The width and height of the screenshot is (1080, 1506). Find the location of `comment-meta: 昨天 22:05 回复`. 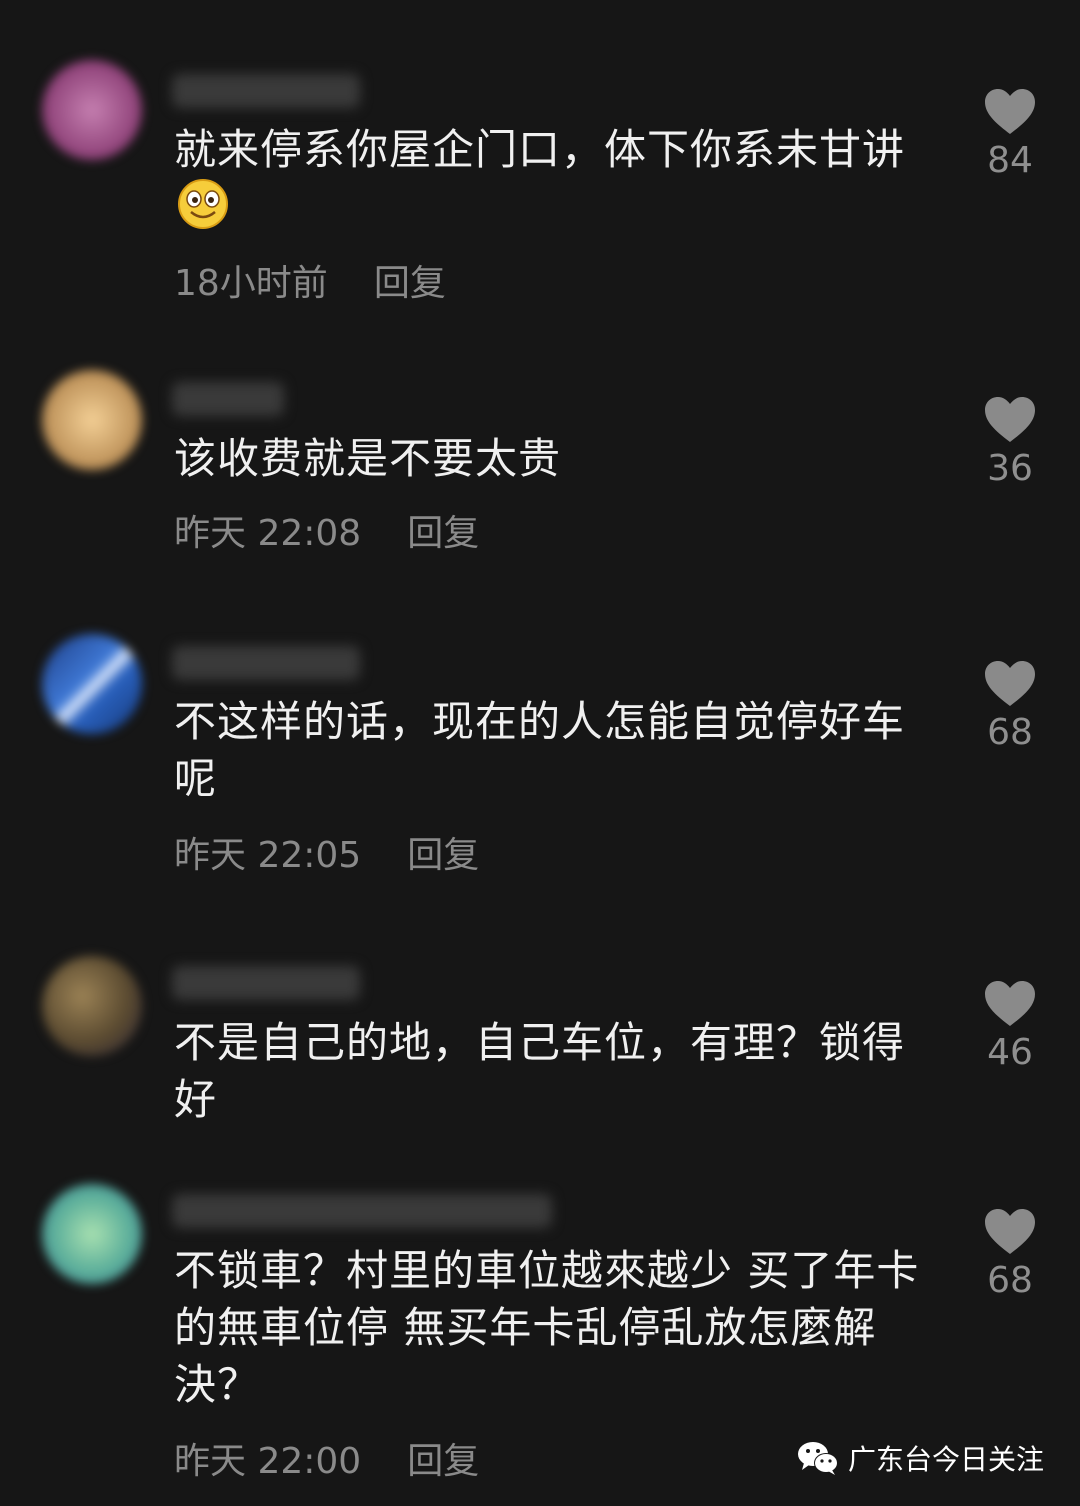

comment-meta: 昨天 22:05 回复 is located at coordinates (326, 852).